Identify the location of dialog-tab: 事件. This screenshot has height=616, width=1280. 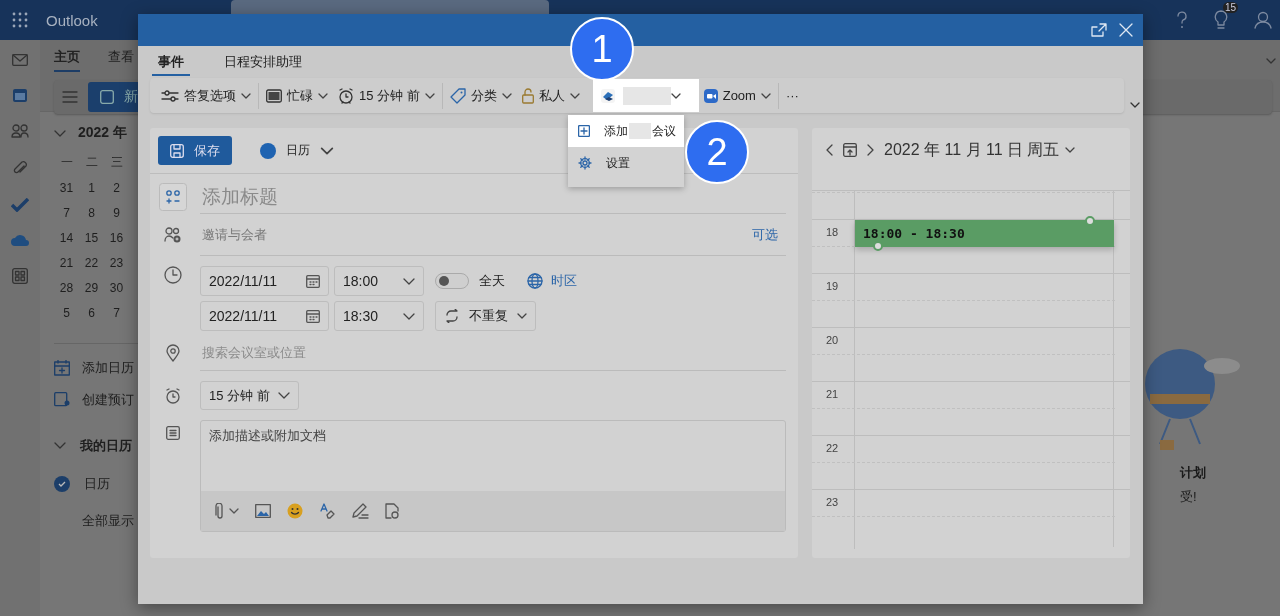
(171, 64).